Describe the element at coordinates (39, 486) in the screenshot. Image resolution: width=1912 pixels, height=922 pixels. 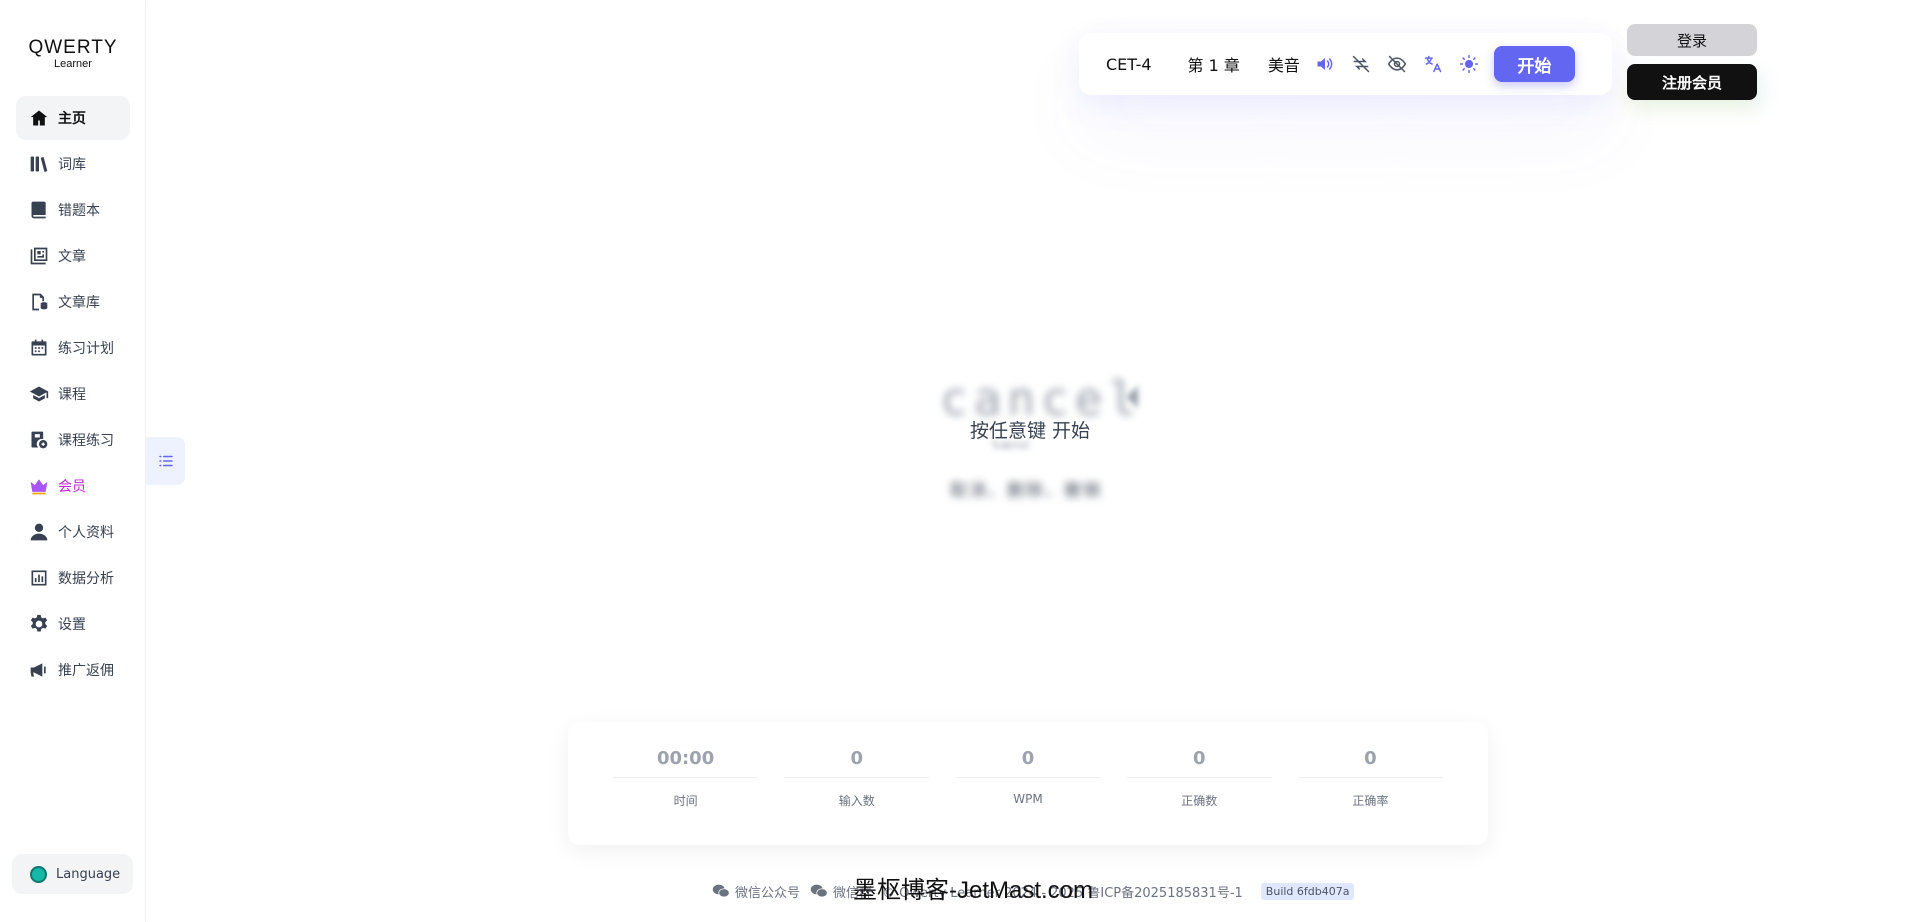
I see `crown-icon` at that location.